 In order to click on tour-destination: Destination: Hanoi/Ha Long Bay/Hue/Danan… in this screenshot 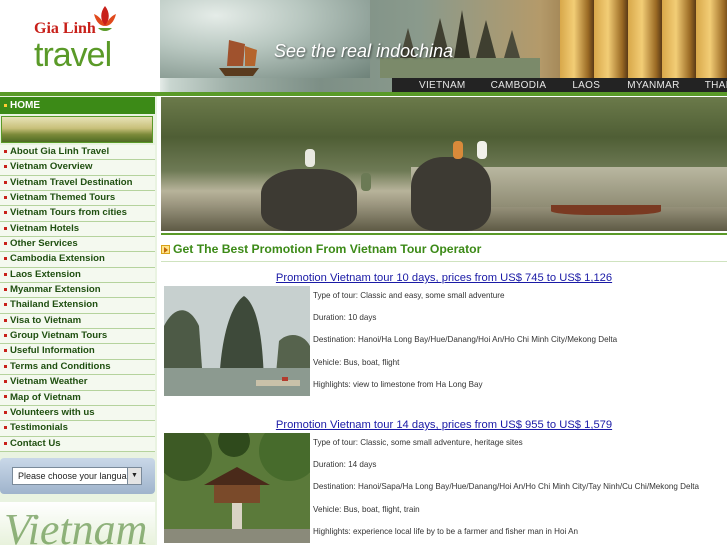, I will do `click(465, 340)`.